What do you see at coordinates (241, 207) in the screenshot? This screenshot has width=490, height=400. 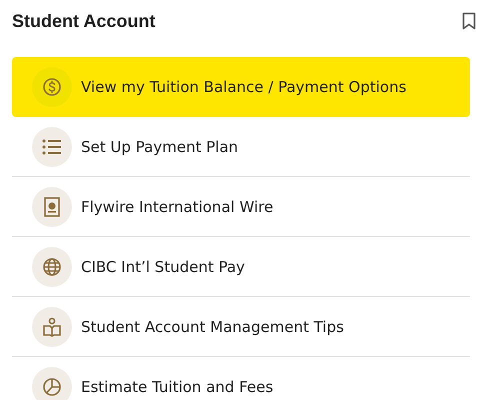 I see `menu-link: Flywire International Wire` at bounding box center [241, 207].